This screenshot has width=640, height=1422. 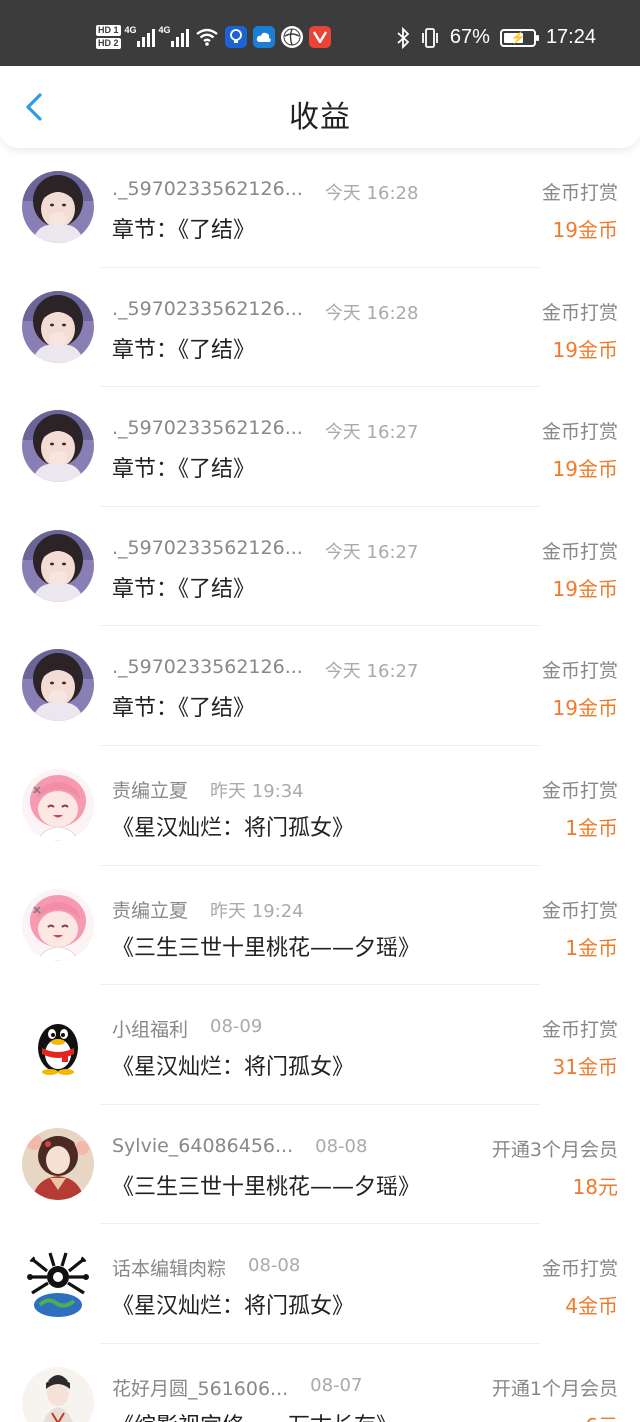 What do you see at coordinates (320, 1284) in the screenshot?
I see `list-item: 话本编辑肉粽 08-08 《星汉灿烂：将门孤女》 金币打赏 4金币` at bounding box center [320, 1284].